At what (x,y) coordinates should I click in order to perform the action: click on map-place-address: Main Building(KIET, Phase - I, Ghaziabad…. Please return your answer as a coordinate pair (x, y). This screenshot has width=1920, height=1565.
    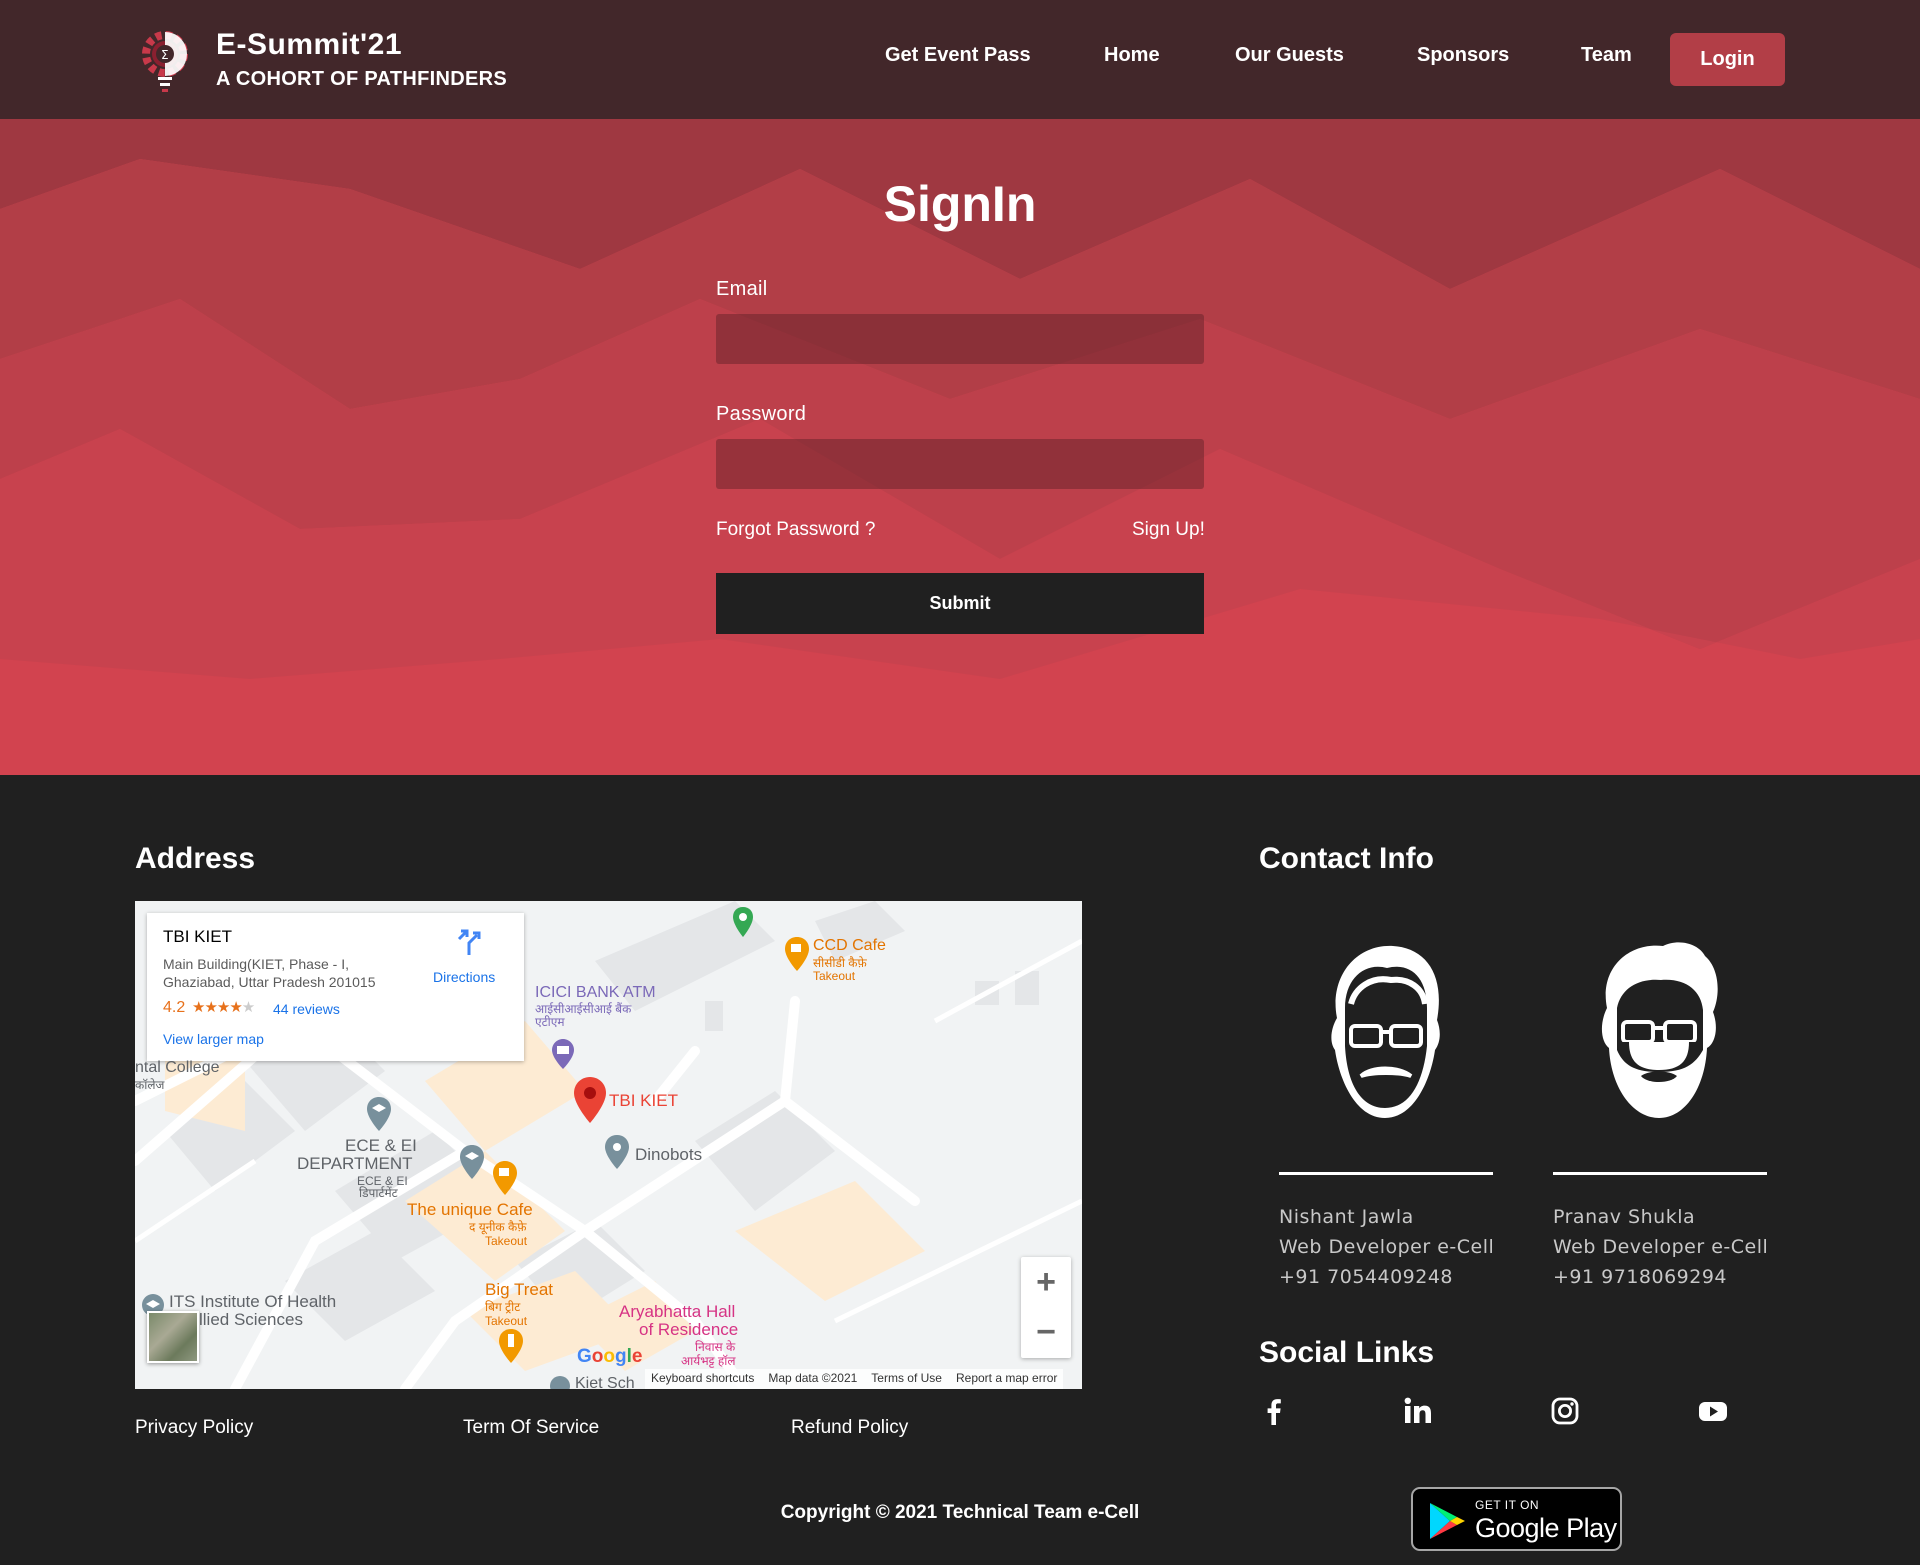
    Looking at the image, I should click on (269, 973).